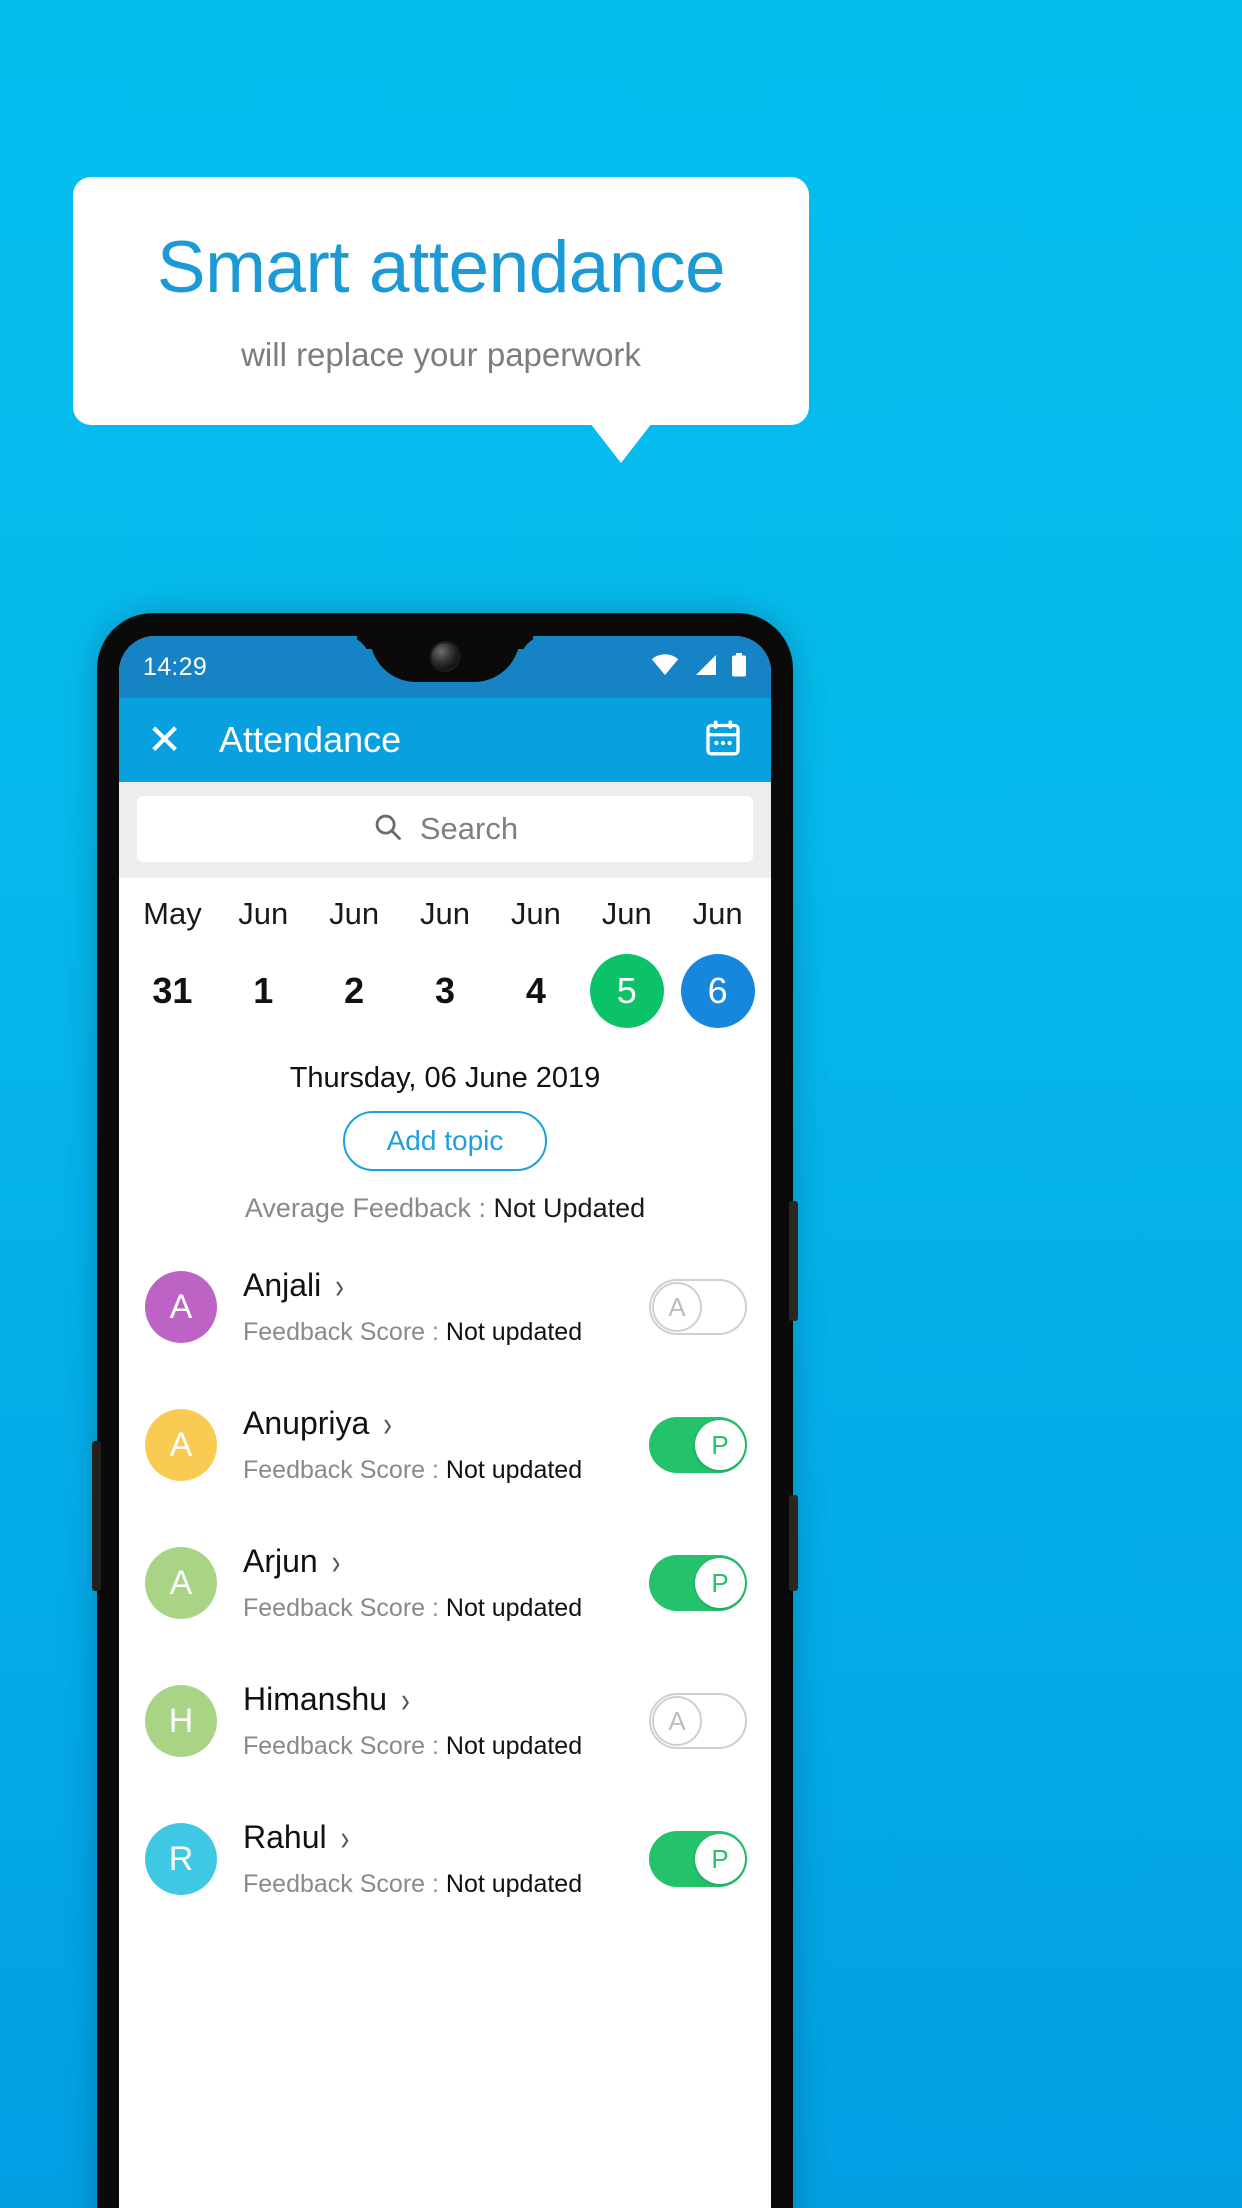 The image size is (1242, 2208). Describe the element at coordinates (739, 667) in the screenshot. I see `battery-icon` at that location.